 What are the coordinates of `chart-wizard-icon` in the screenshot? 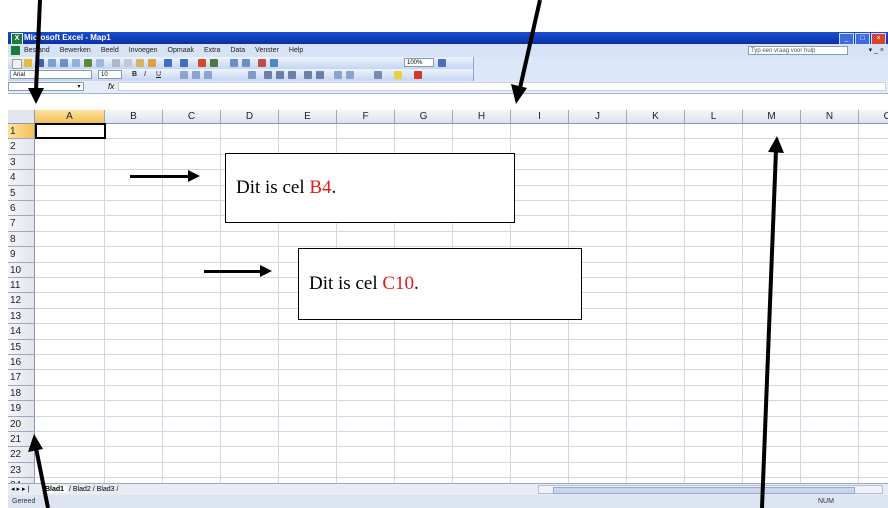 It's located at (262, 63).